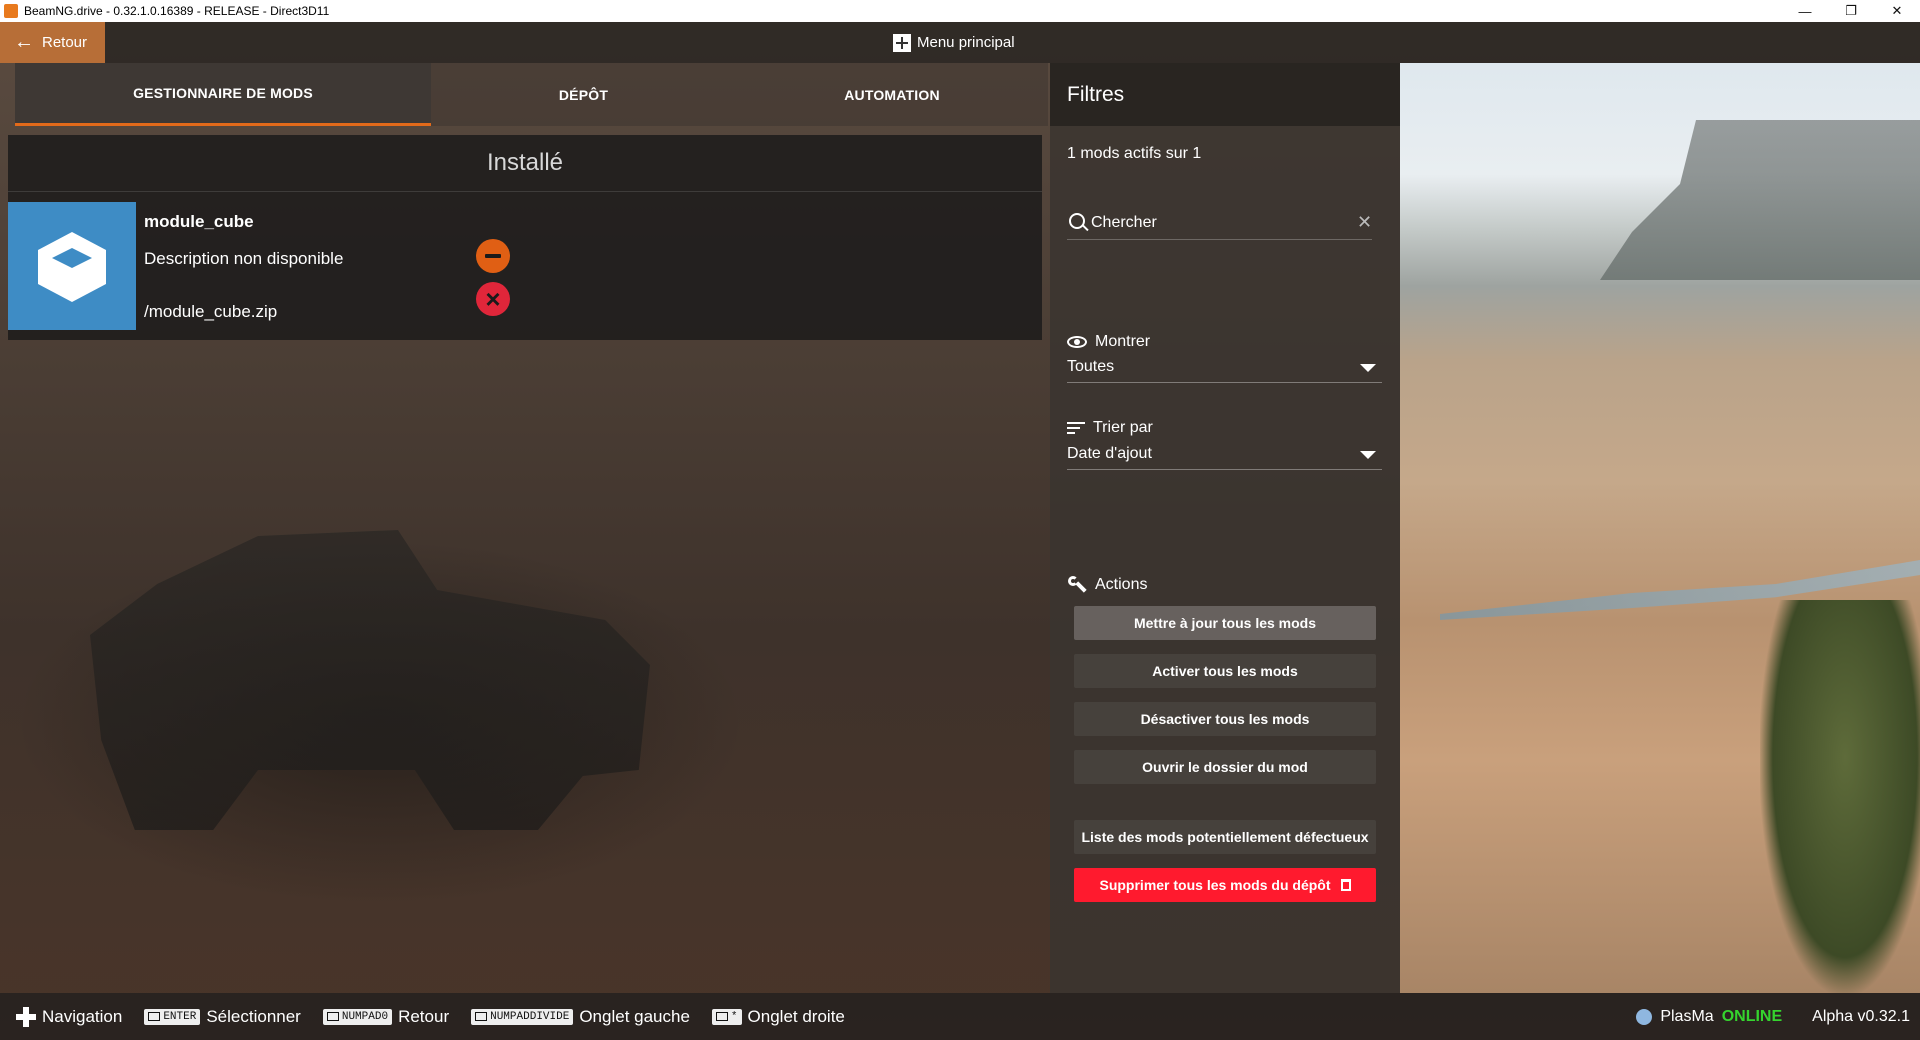 This screenshot has height=1040, width=1920. I want to click on key-badge: *, so click(726, 1016).